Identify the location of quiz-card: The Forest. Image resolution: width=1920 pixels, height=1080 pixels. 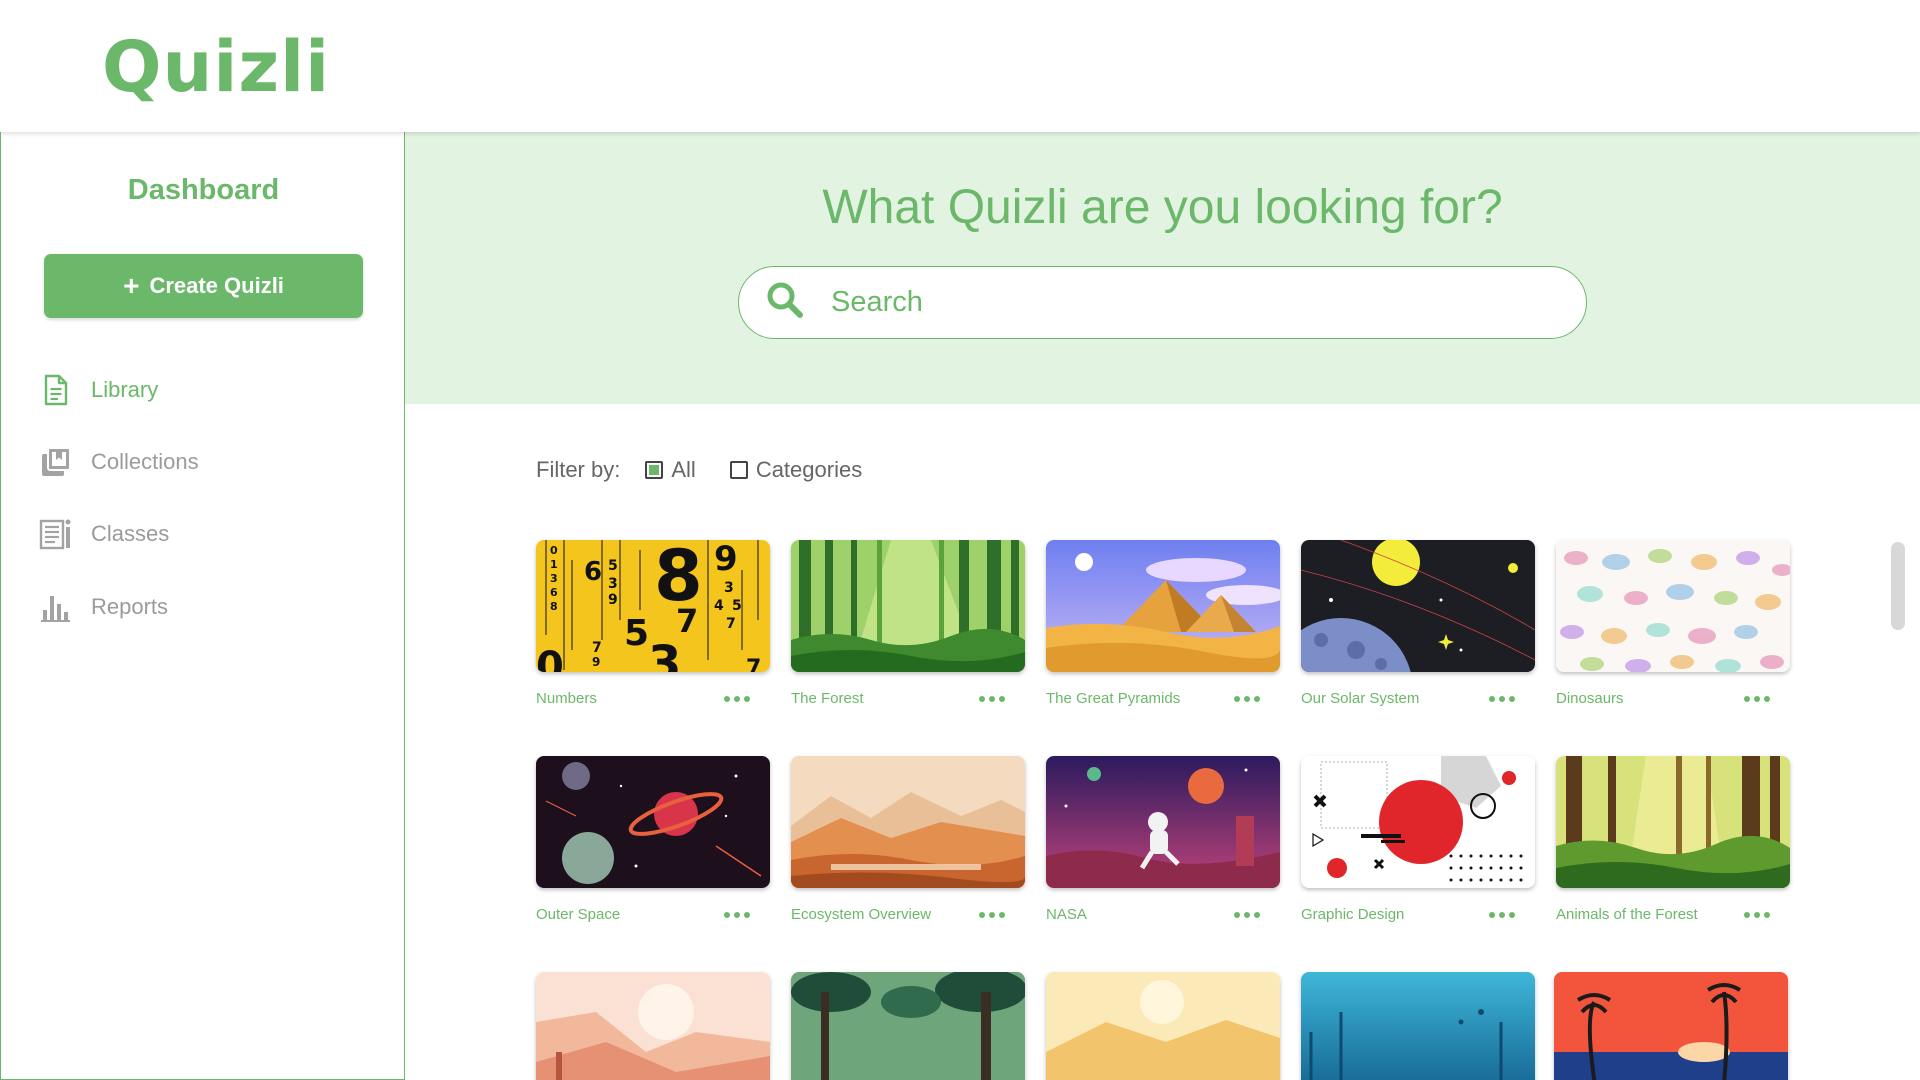
(908, 623).